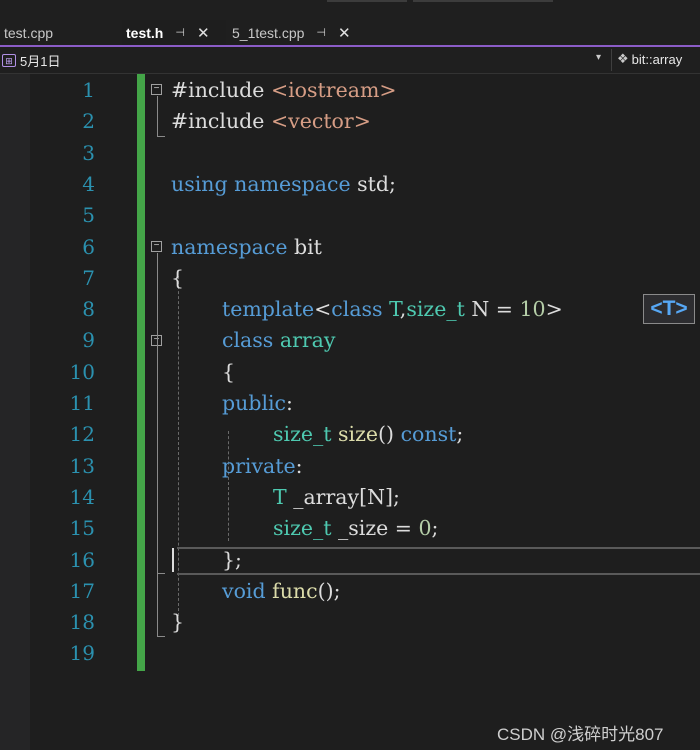  I want to click on indent-guide, so click(228, 486).